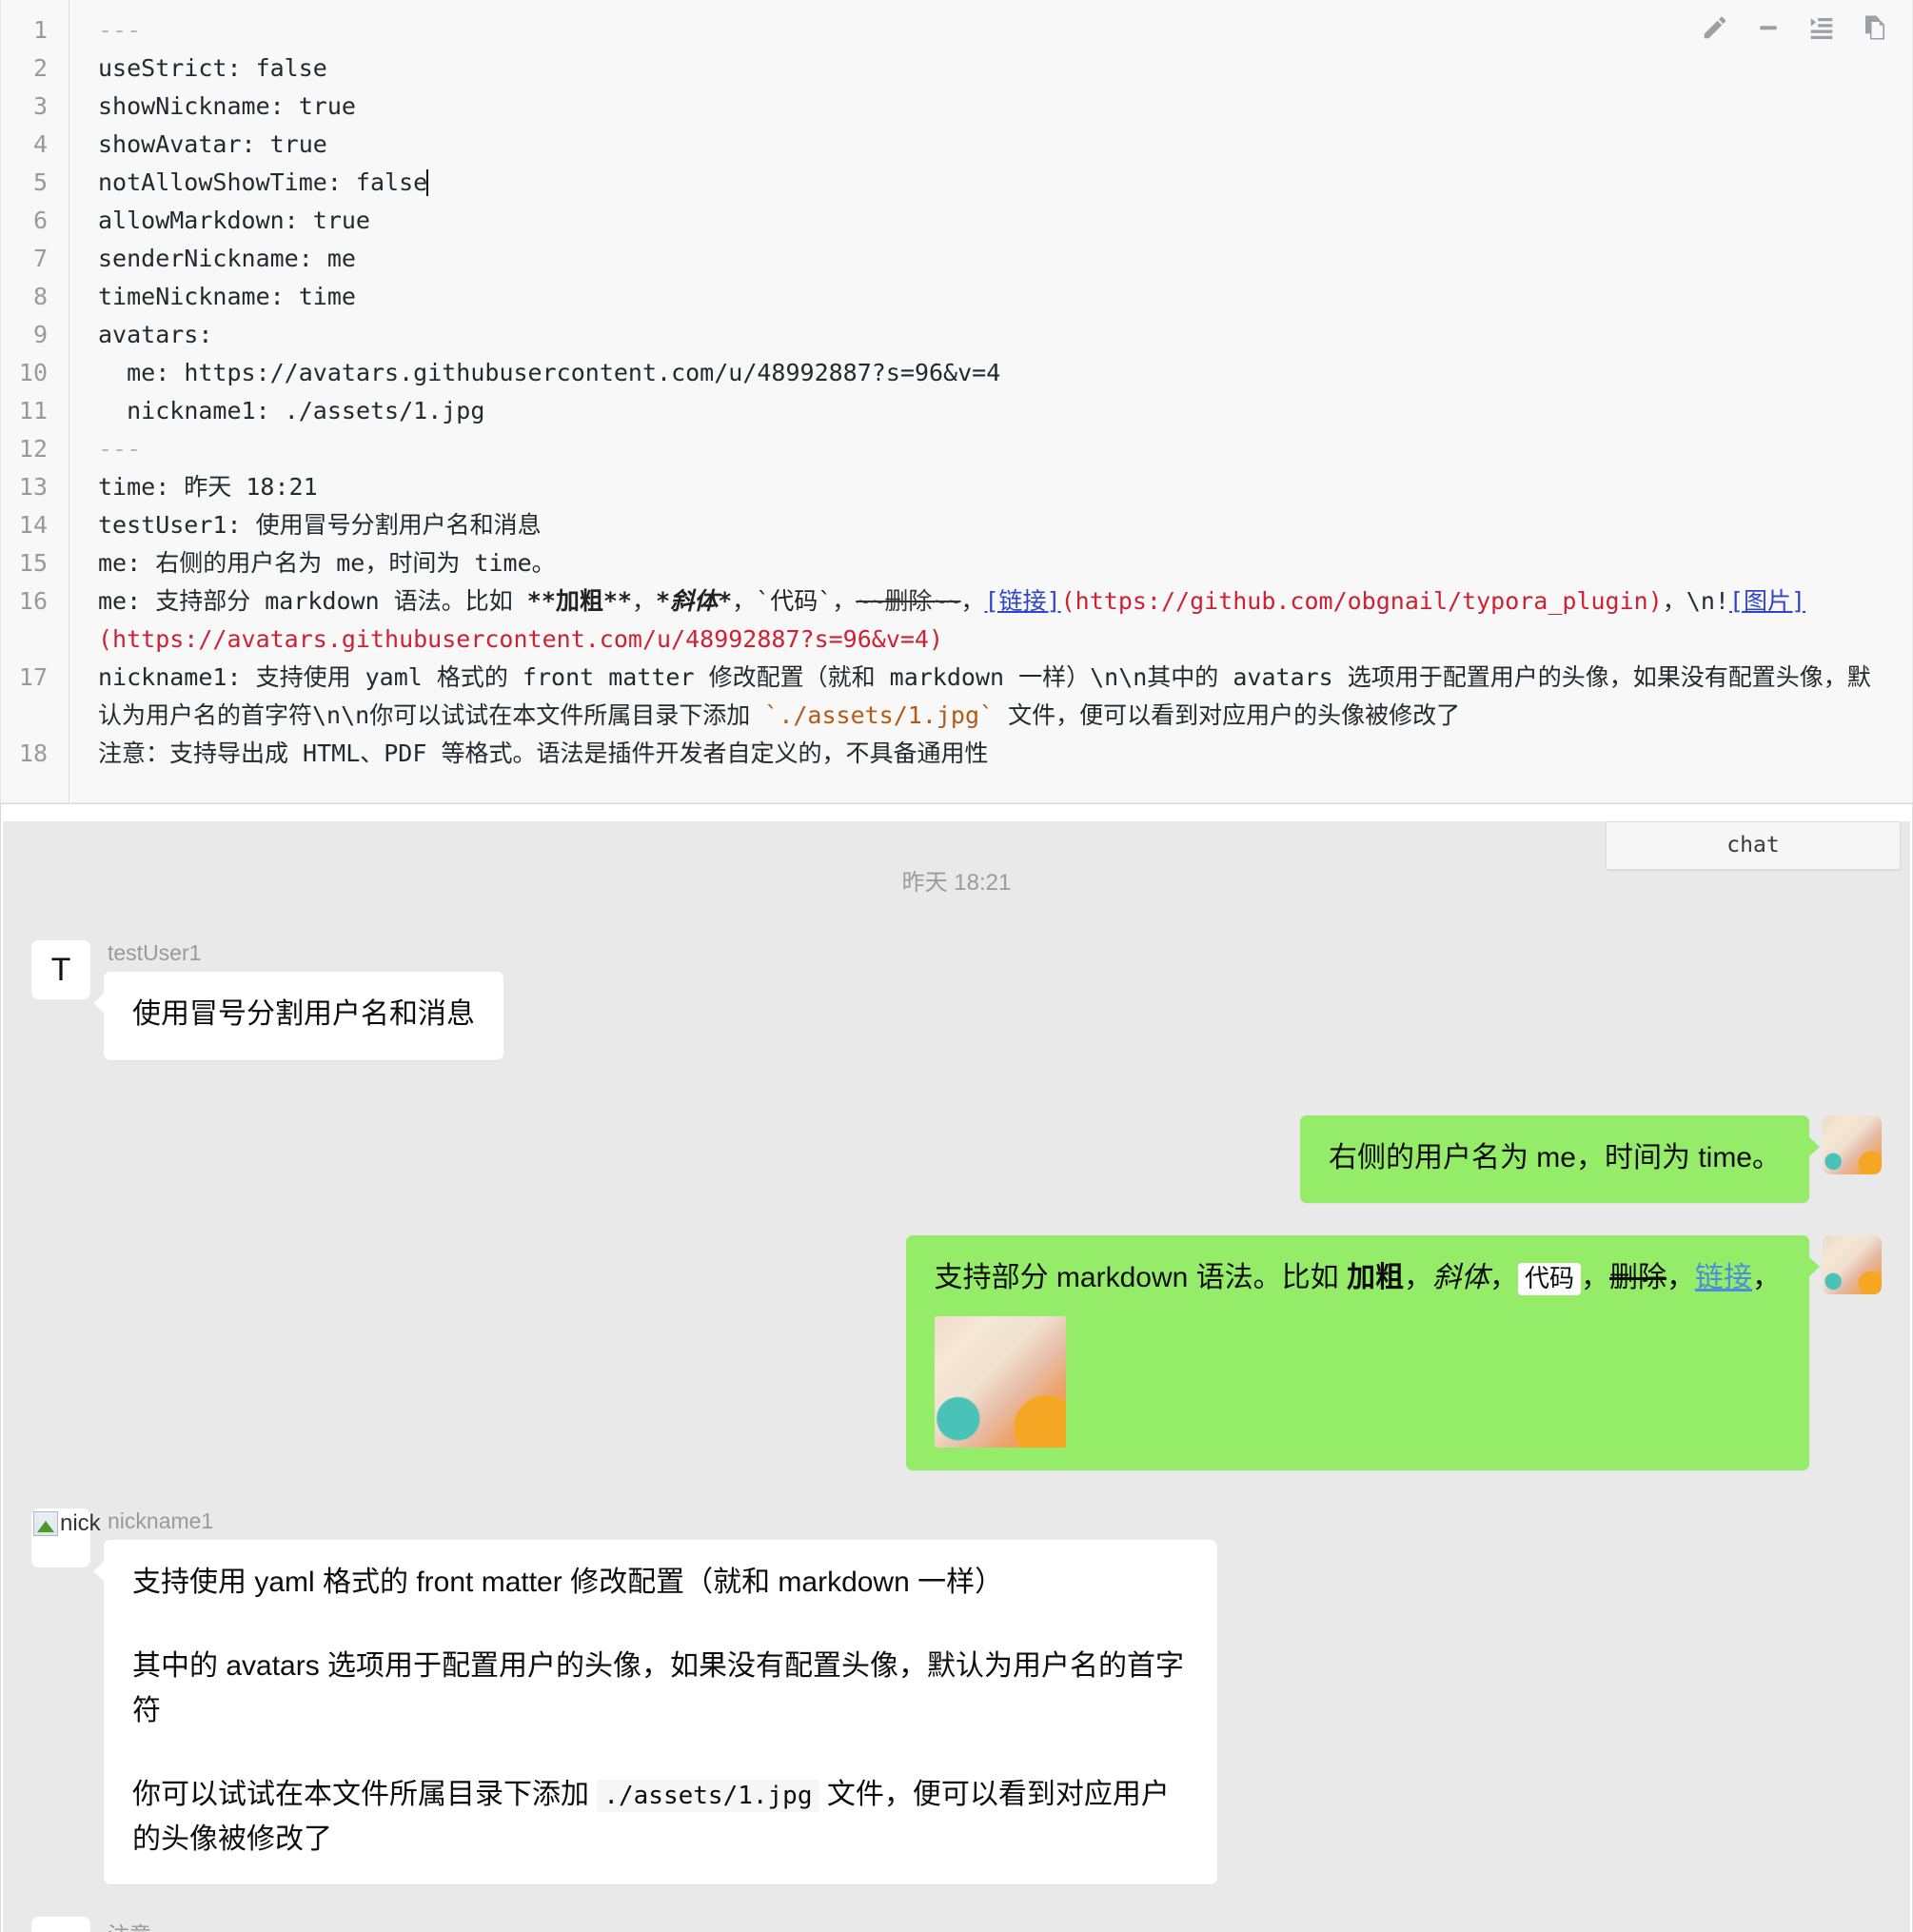 This screenshot has height=1932, width=1913. I want to click on broken-image-icon, so click(45, 1523).